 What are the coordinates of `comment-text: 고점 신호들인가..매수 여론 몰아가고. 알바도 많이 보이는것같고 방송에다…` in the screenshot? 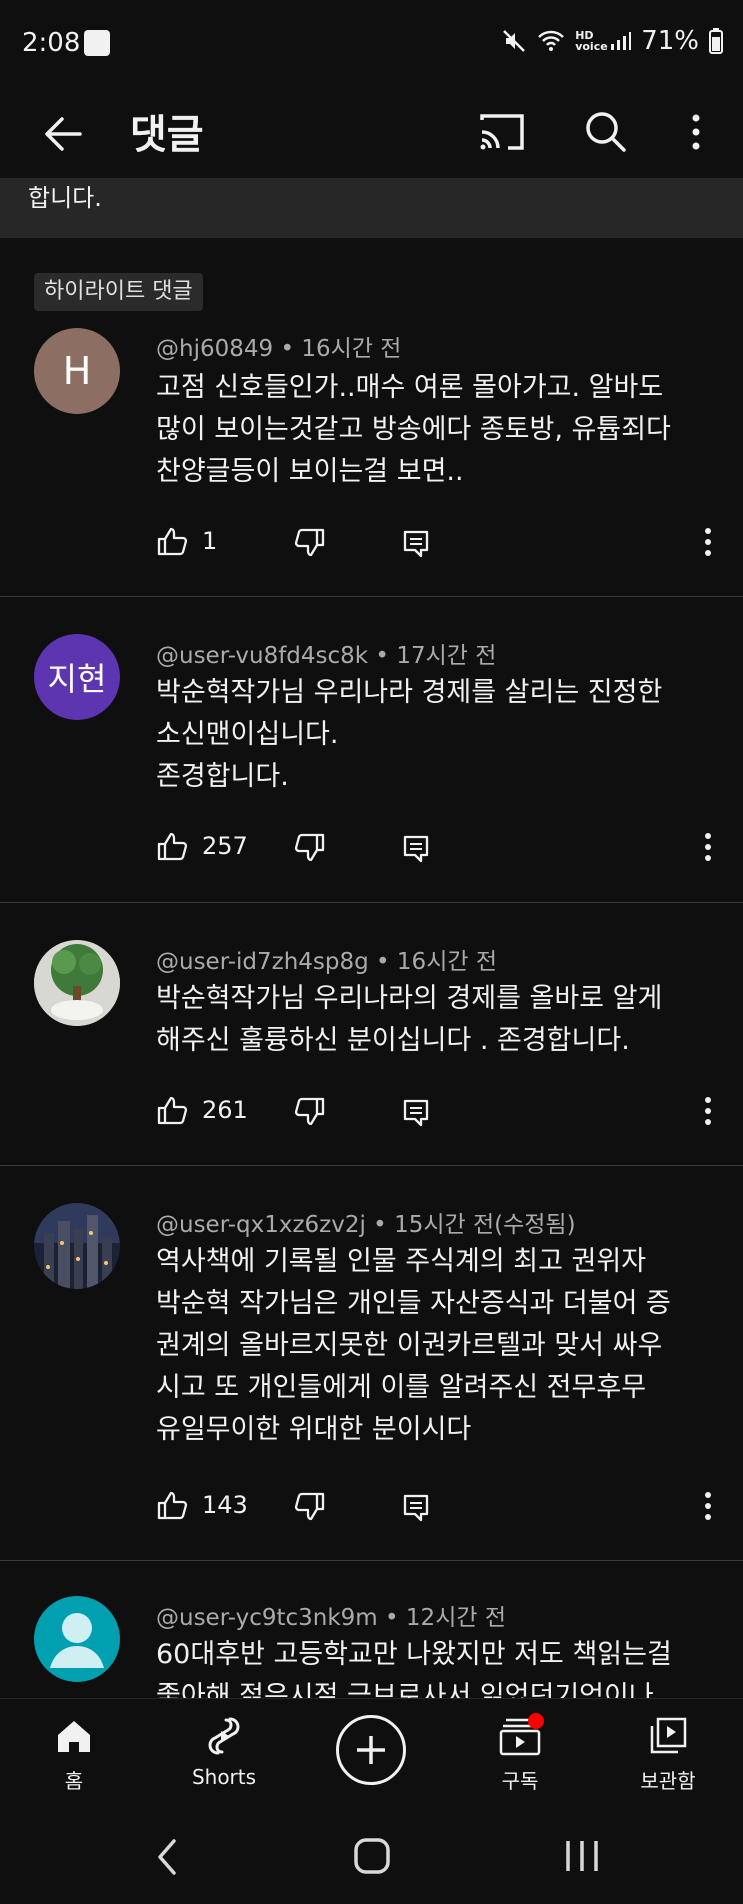 It's located at (436, 430).